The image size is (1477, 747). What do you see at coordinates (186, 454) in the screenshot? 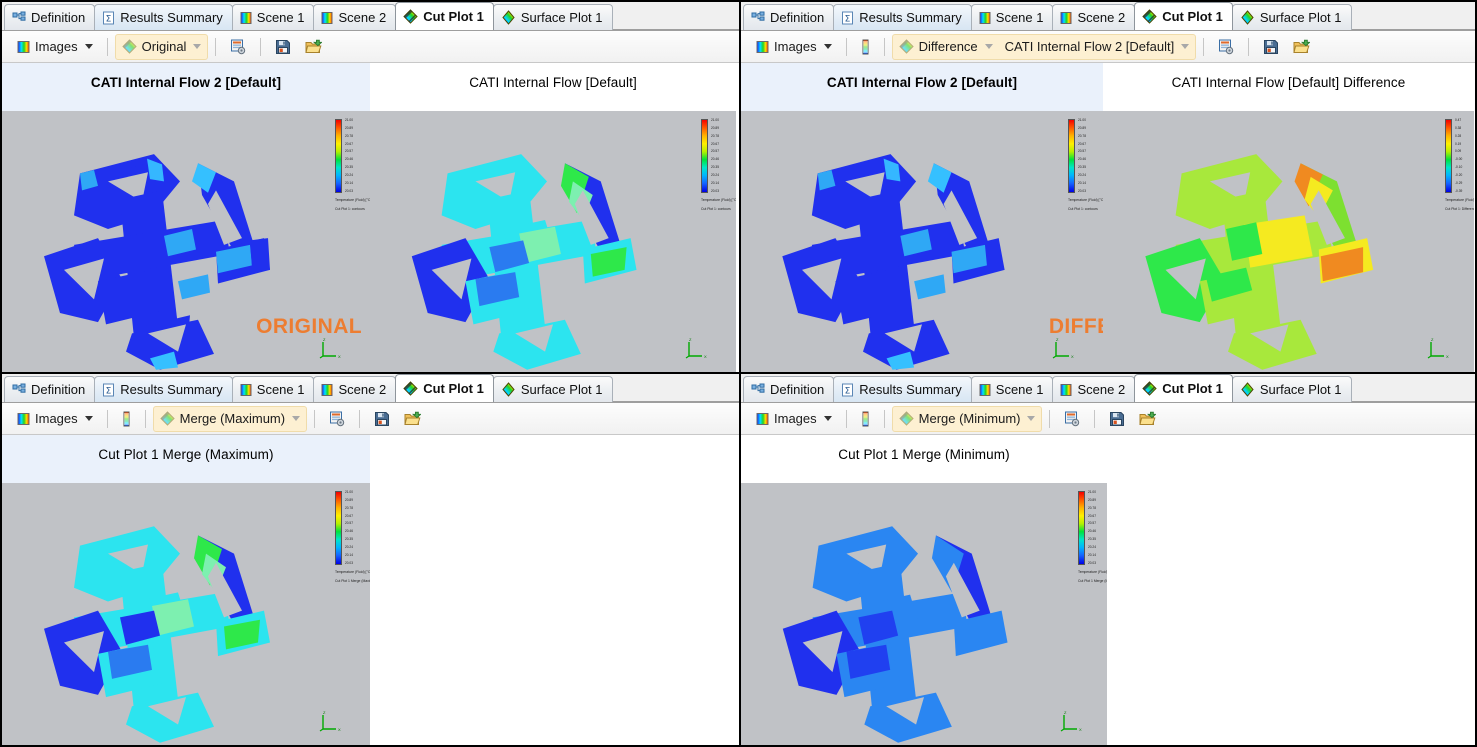
I see `viewport-title: Cut Plot 1 Merge (Maximum)` at bounding box center [186, 454].